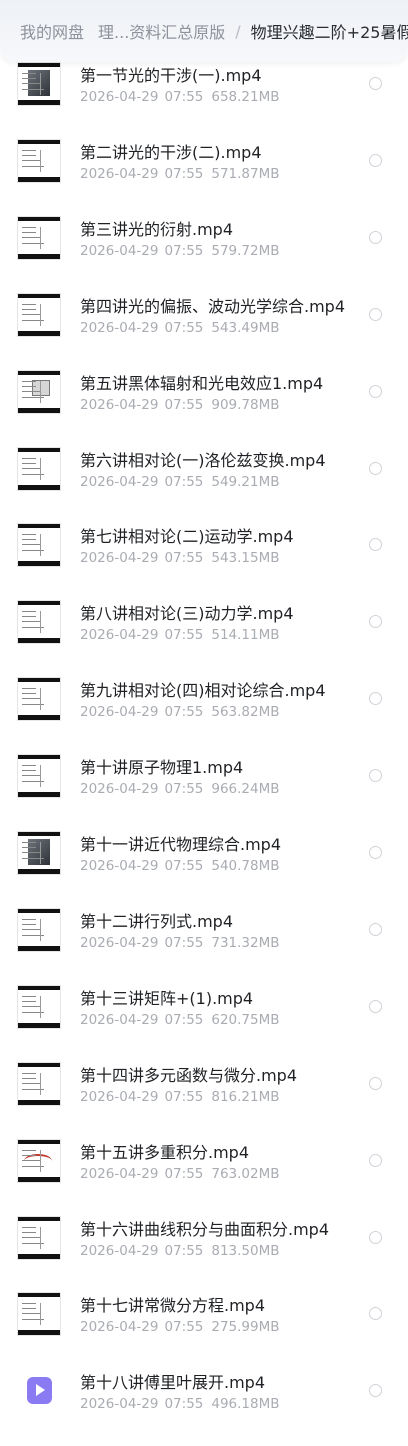 Image resolution: width=408 pixels, height=1446 pixels. I want to click on file-size: 579.72MB, so click(245, 250).